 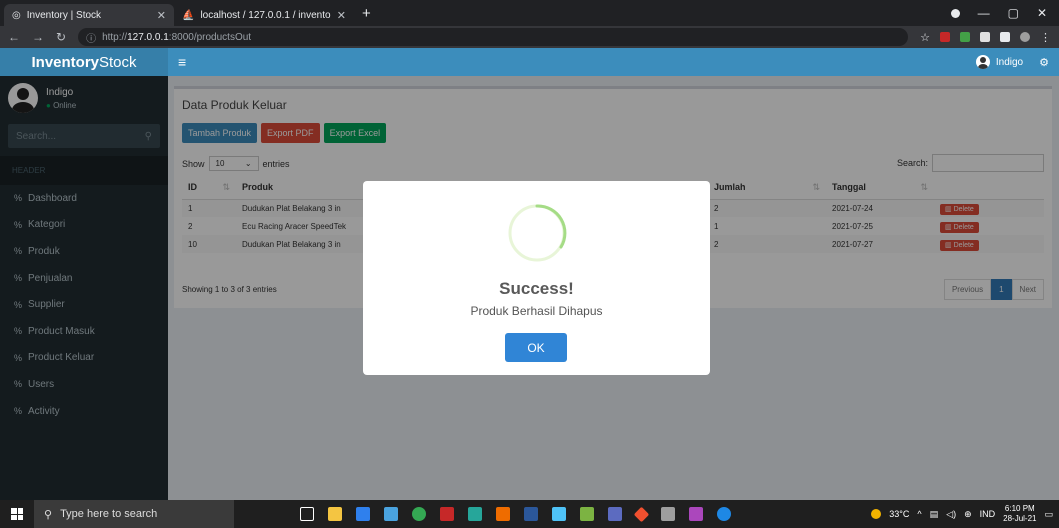 I want to click on word-icon, so click(x=531, y=514).